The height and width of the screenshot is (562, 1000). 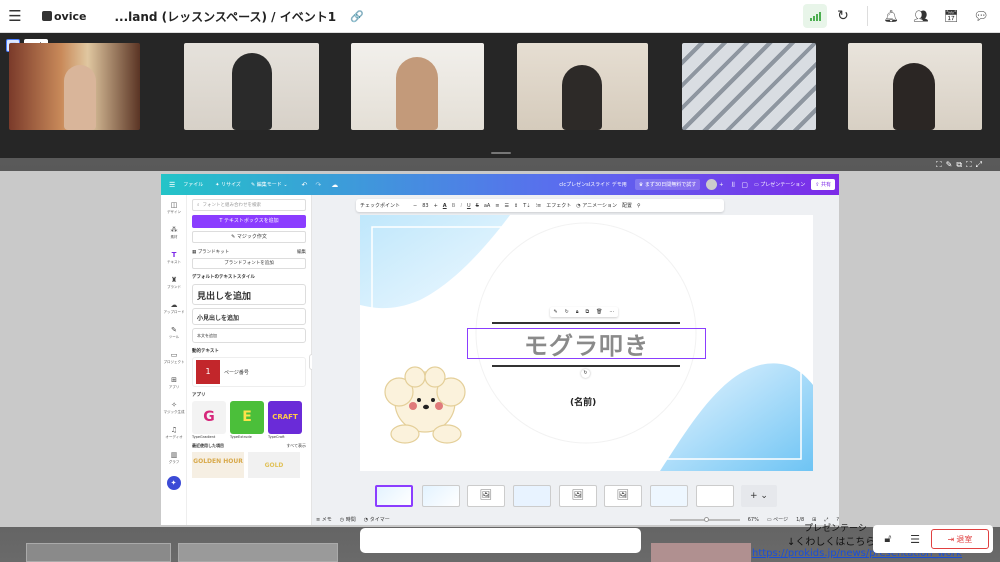 I want to click on app-typegradient: G TypeGradient, so click(x=209, y=420).